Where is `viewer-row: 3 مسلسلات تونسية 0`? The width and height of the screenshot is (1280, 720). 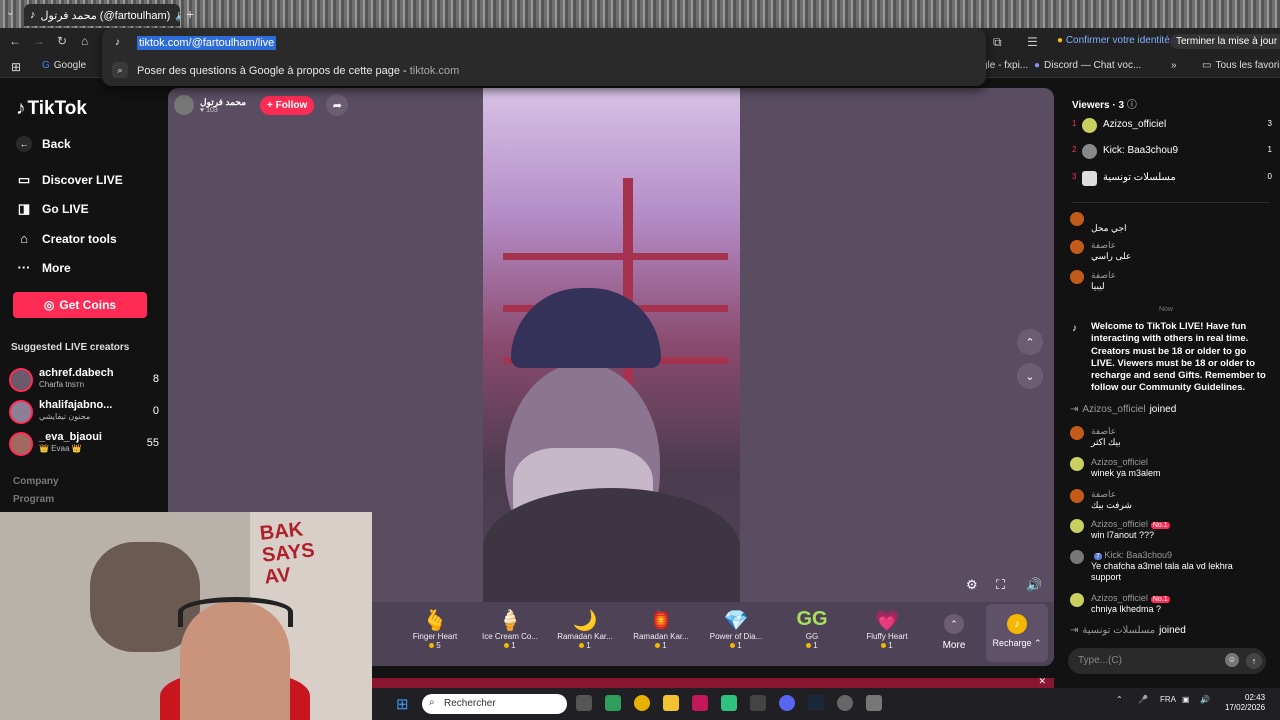
viewer-row: 3 مسلسلات تونسية 0 is located at coordinates (1172, 179).